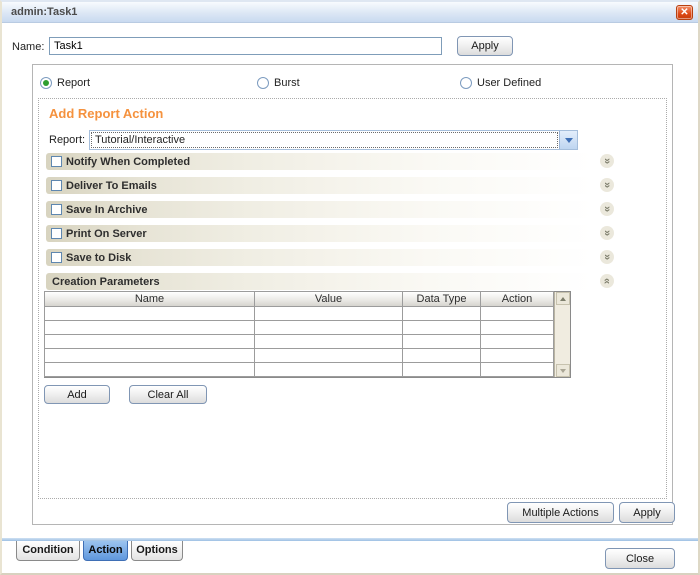  Describe the element at coordinates (99, 257) in the screenshot. I see `section-label: Save to Disk` at that location.